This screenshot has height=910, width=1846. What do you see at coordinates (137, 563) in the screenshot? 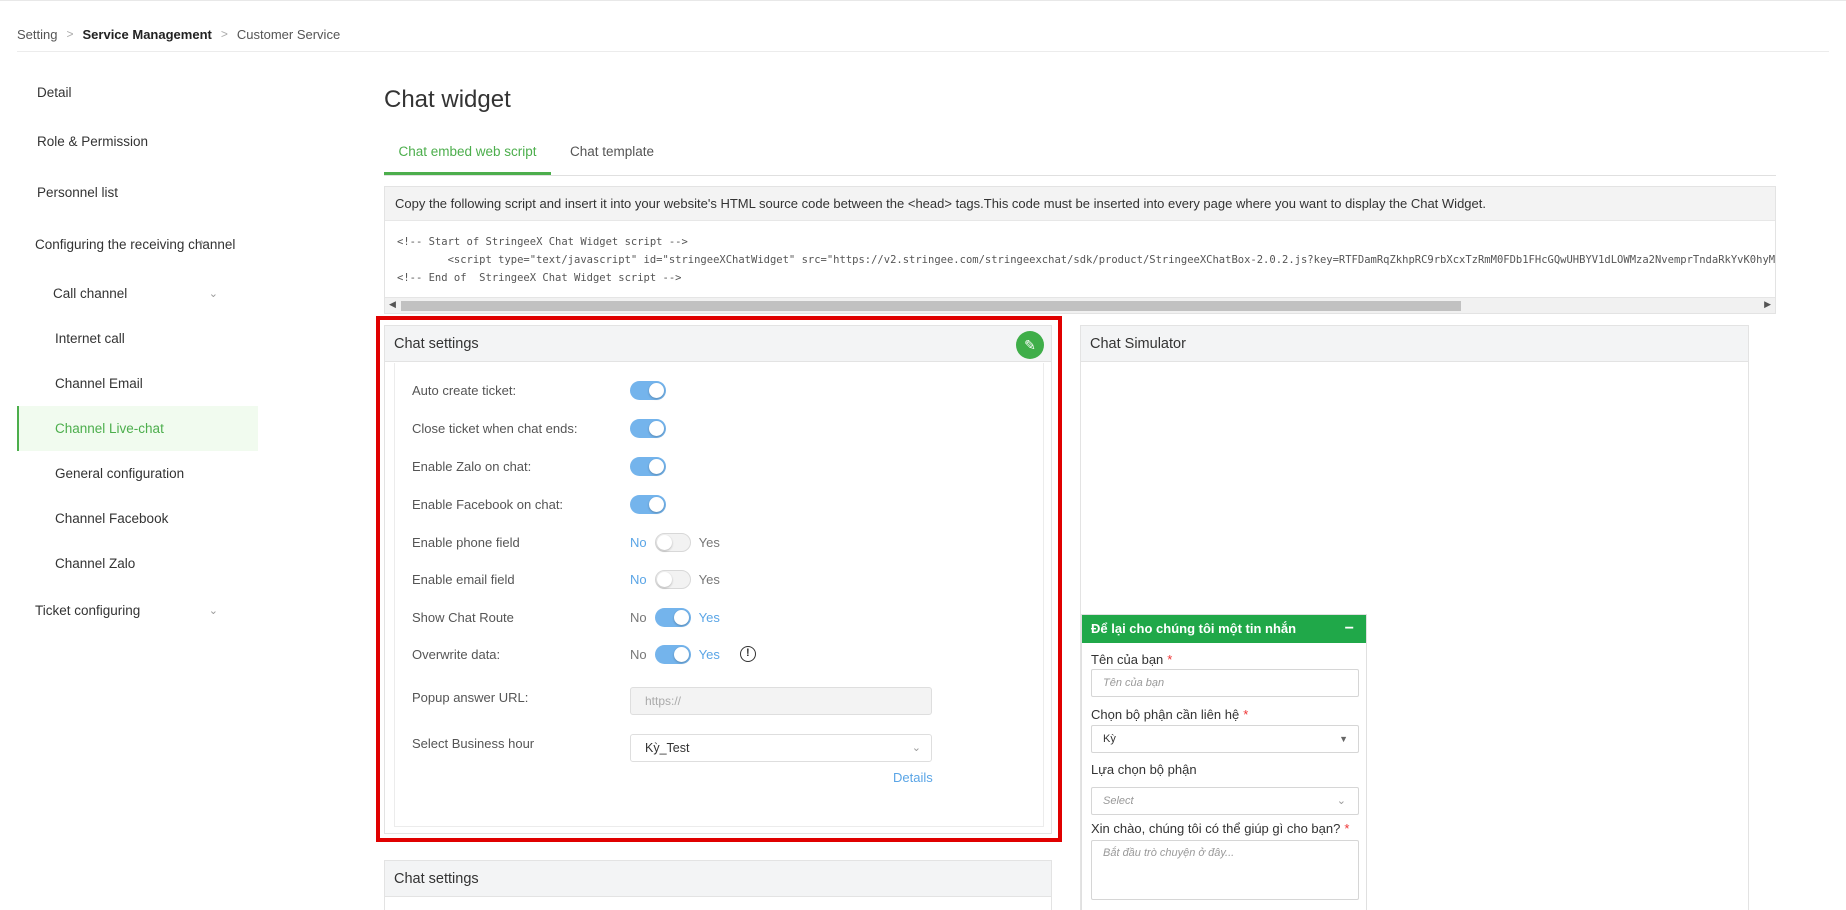
I see `sidebar-item-channel-zalo: Channel Zalo` at bounding box center [137, 563].